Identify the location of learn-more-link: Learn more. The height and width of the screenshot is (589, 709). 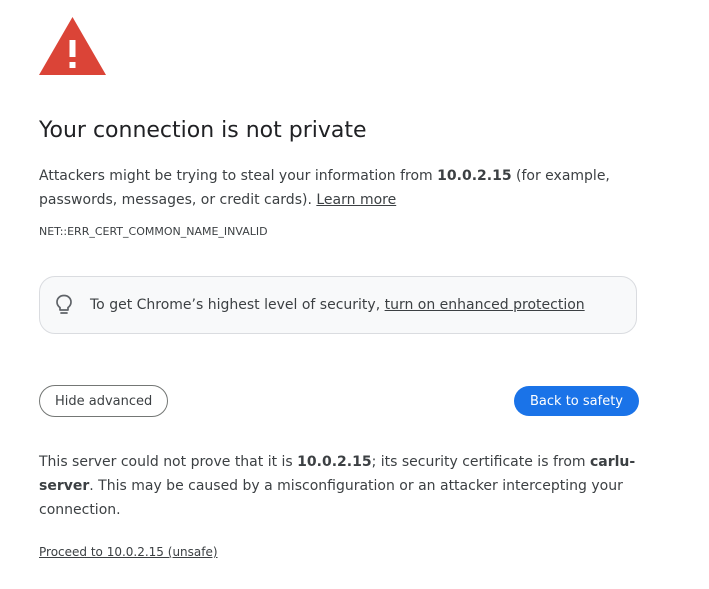
(356, 200).